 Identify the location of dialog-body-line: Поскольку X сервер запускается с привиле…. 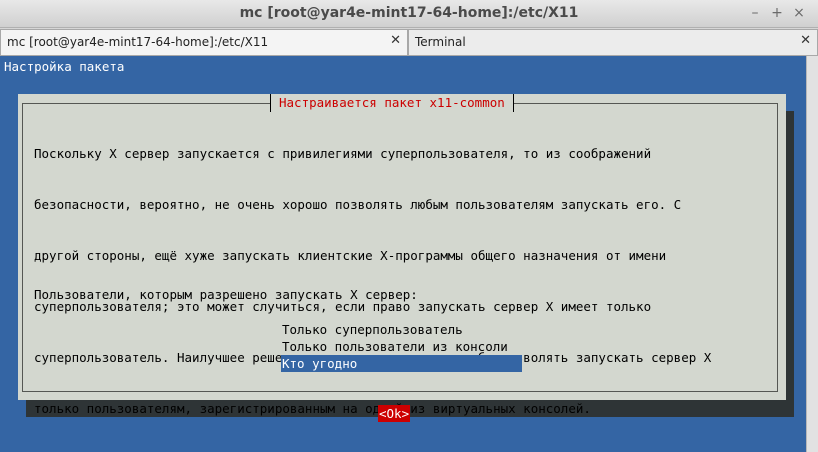
(343, 153).